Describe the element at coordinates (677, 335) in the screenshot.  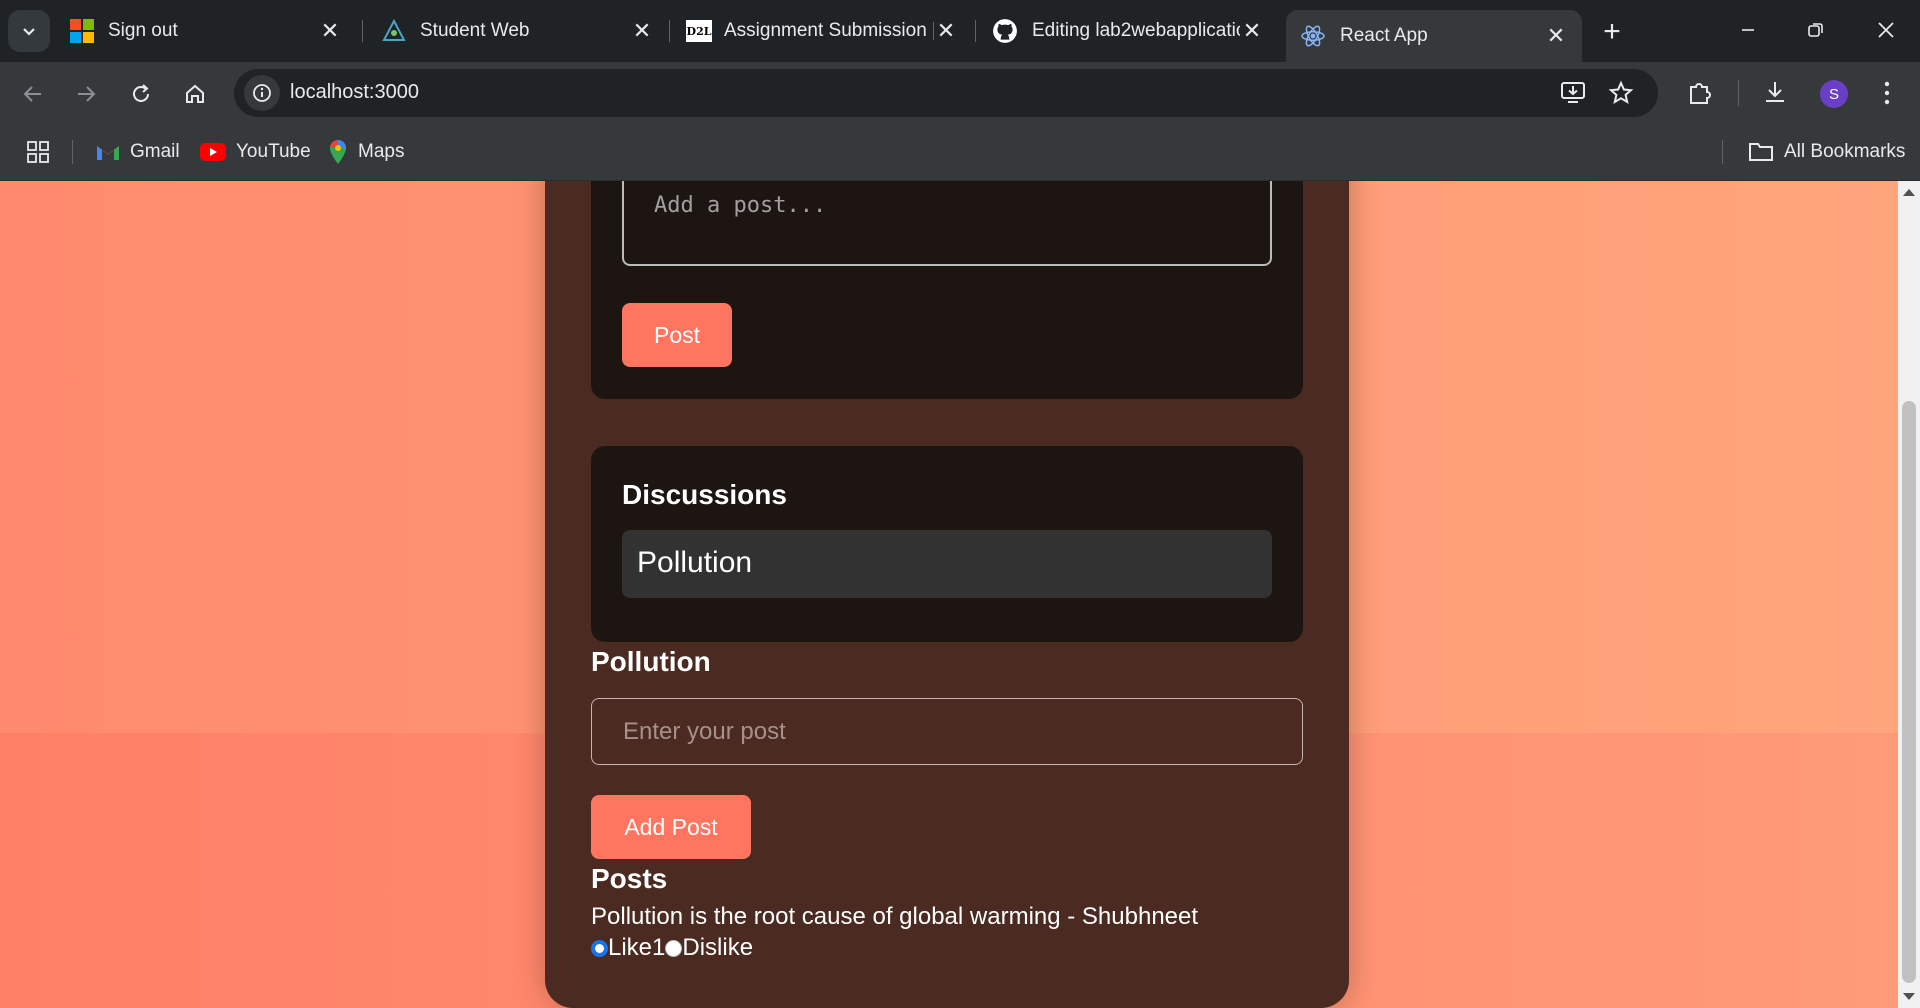
I see `post-button: Post` at that location.